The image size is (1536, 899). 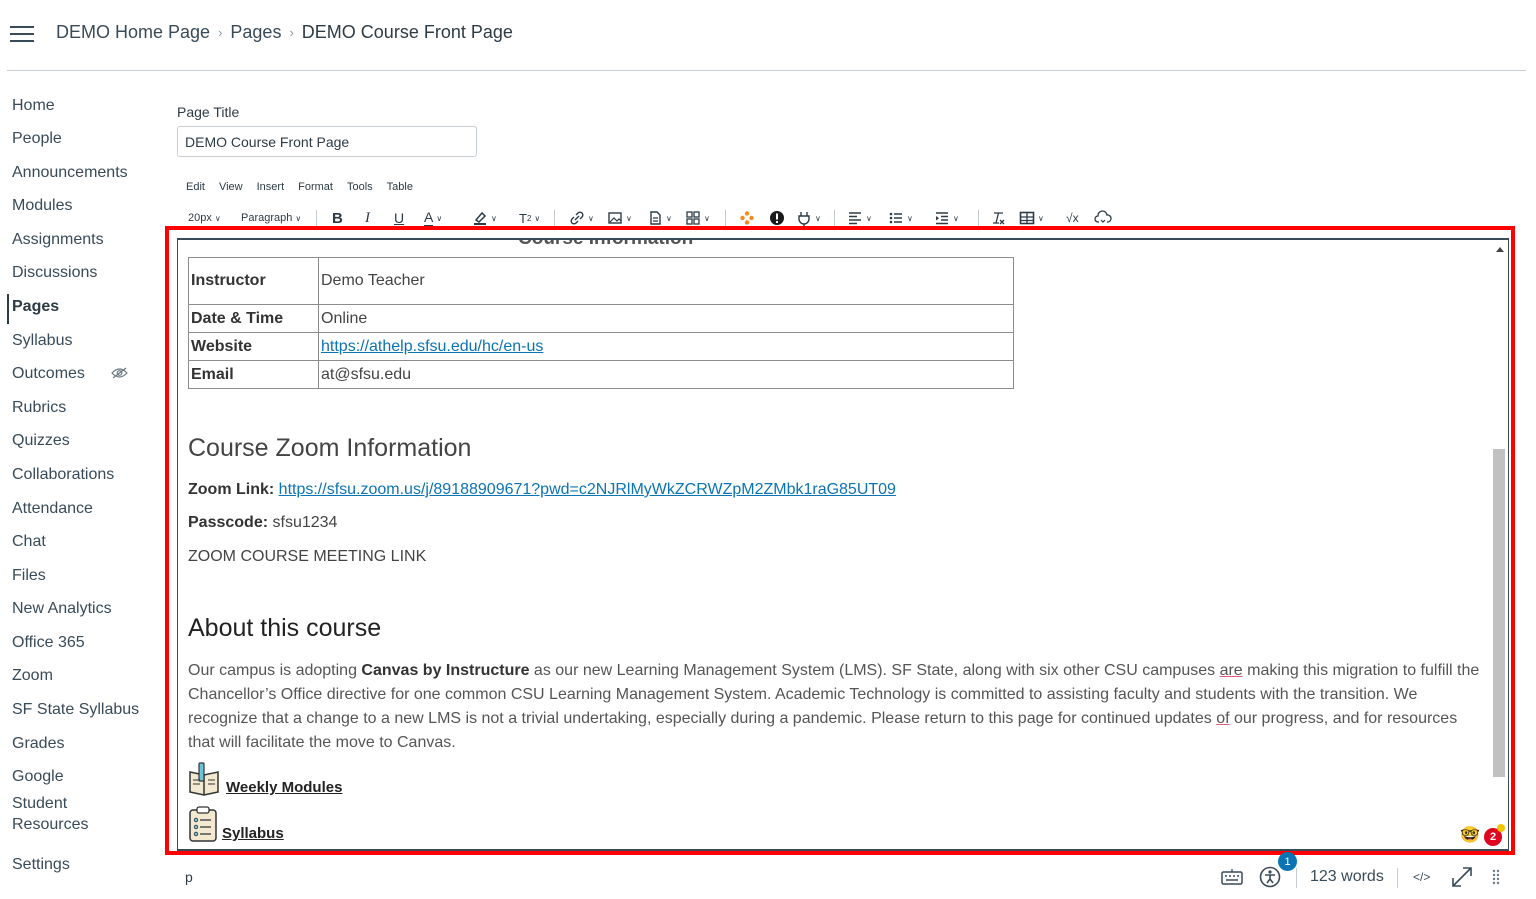 I want to click on sidebar-item-announcements: Announcements, so click(x=70, y=173).